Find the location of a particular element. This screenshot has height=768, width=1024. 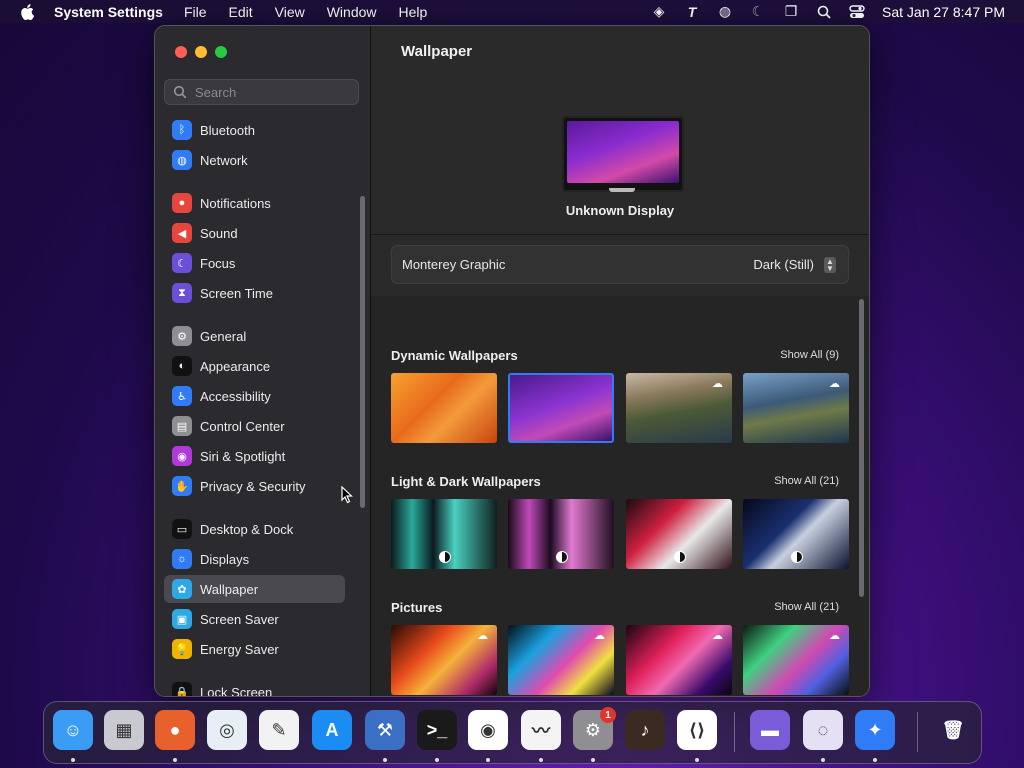

privacy-security-icon: ✋ is located at coordinates (182, 486).